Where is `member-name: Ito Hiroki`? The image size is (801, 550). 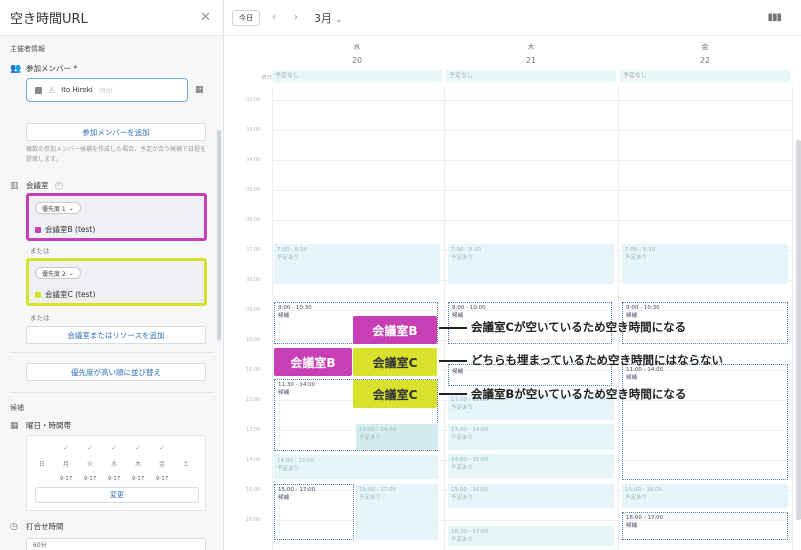
member-name: Ito Hiroki is located at coordinates (77, 90).